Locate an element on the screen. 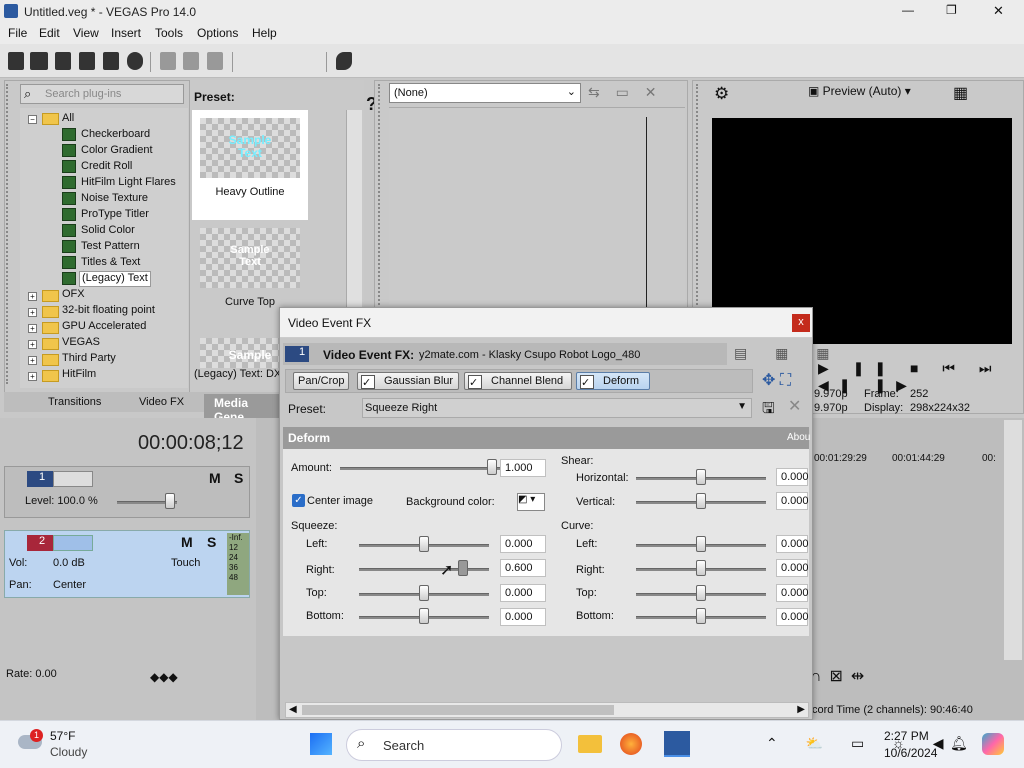 The width and height of the screenshot is (1024, 768). preview-mode-dropdown: ▣ Preview (Auto) ▾ is located at coordinates (859, 91).